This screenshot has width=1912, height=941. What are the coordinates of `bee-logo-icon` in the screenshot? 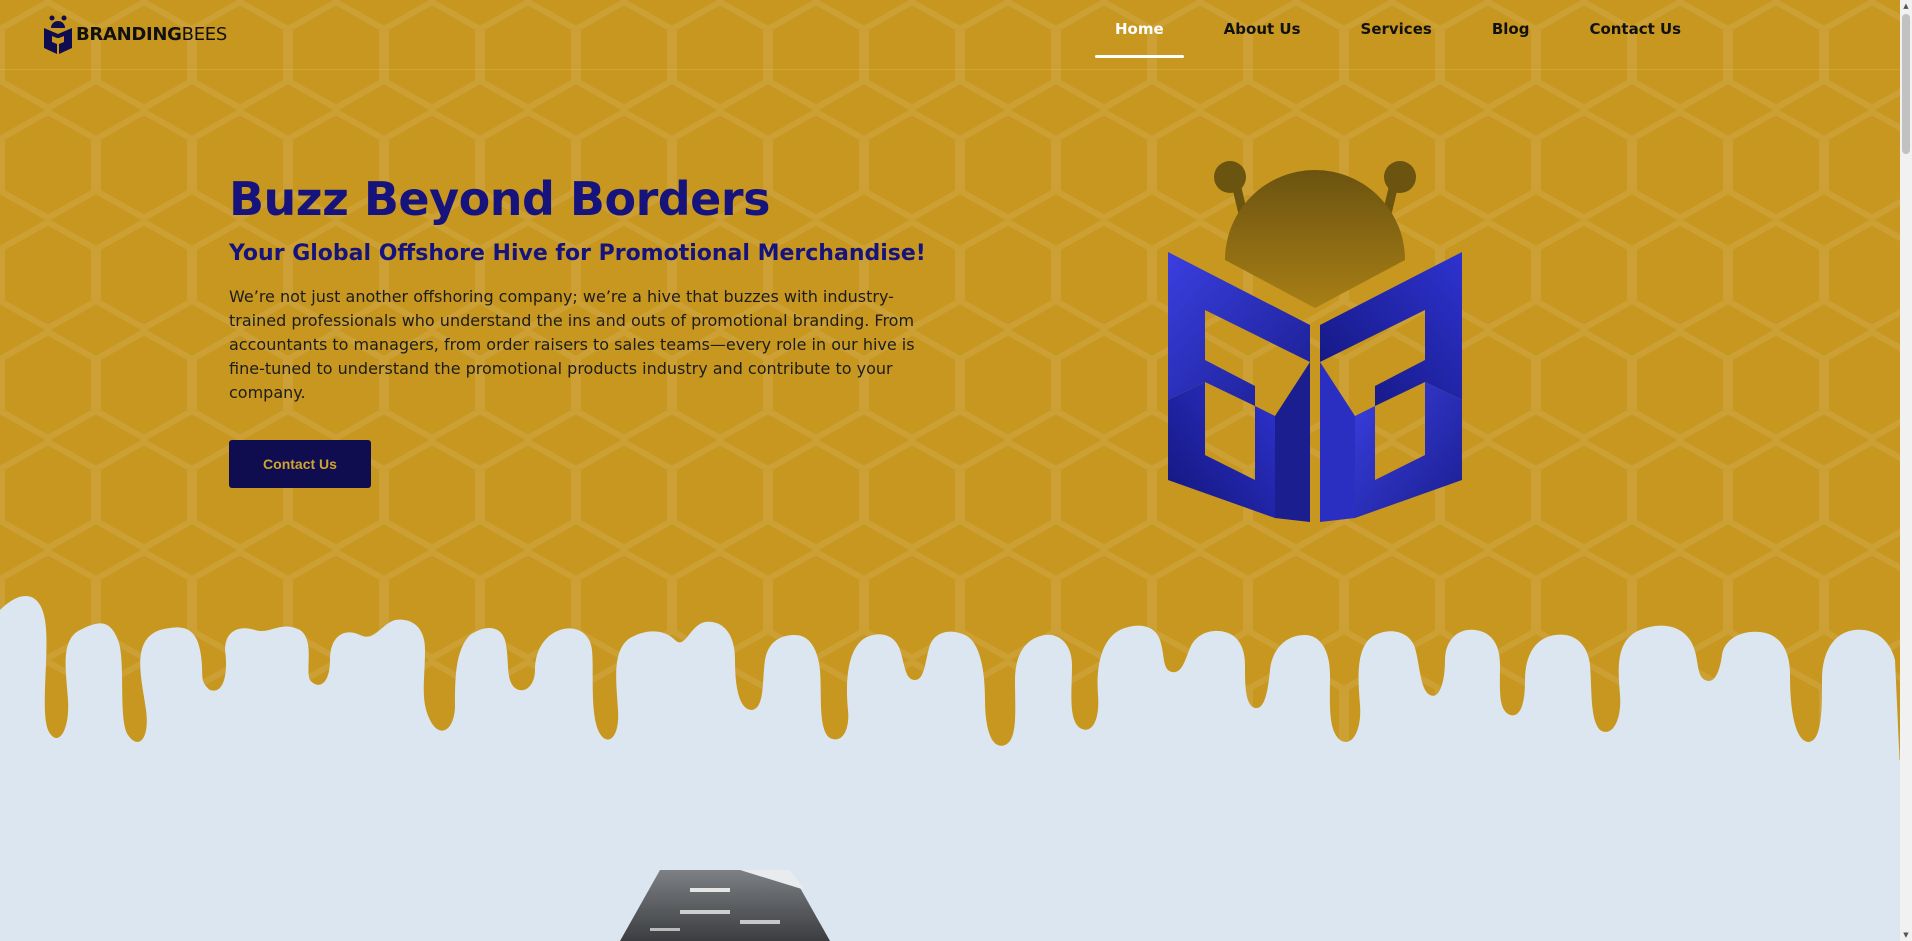 It's located at (58, 34).